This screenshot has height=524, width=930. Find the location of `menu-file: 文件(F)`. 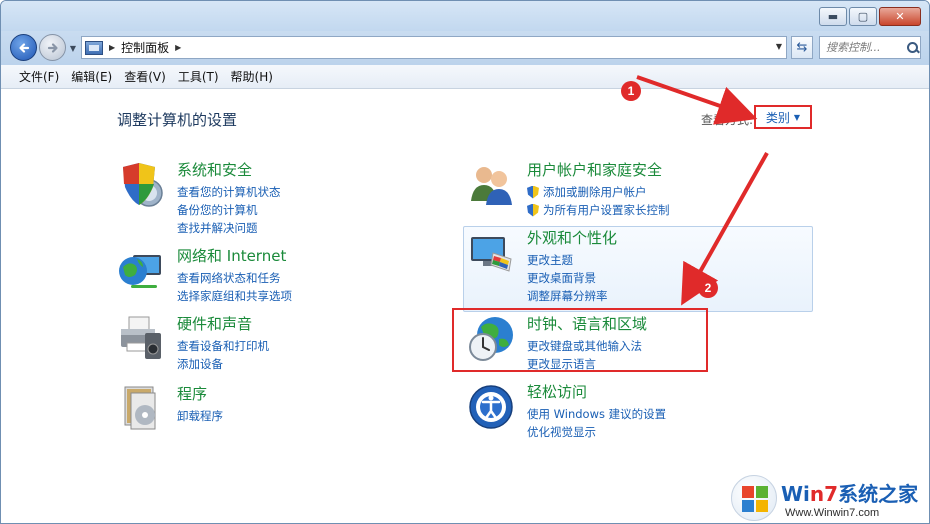

menu-file: 文件(F) is located at coordinates (39, 77).